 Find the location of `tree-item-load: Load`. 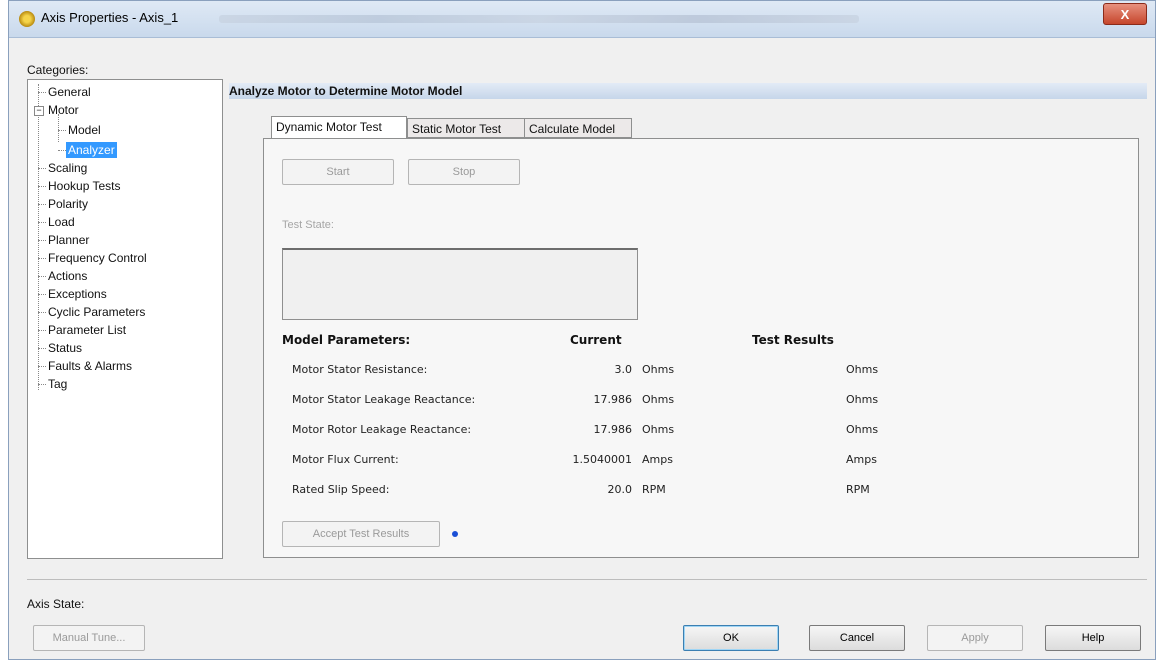

tree-item-load: Load is located at coordinates (61, 222).